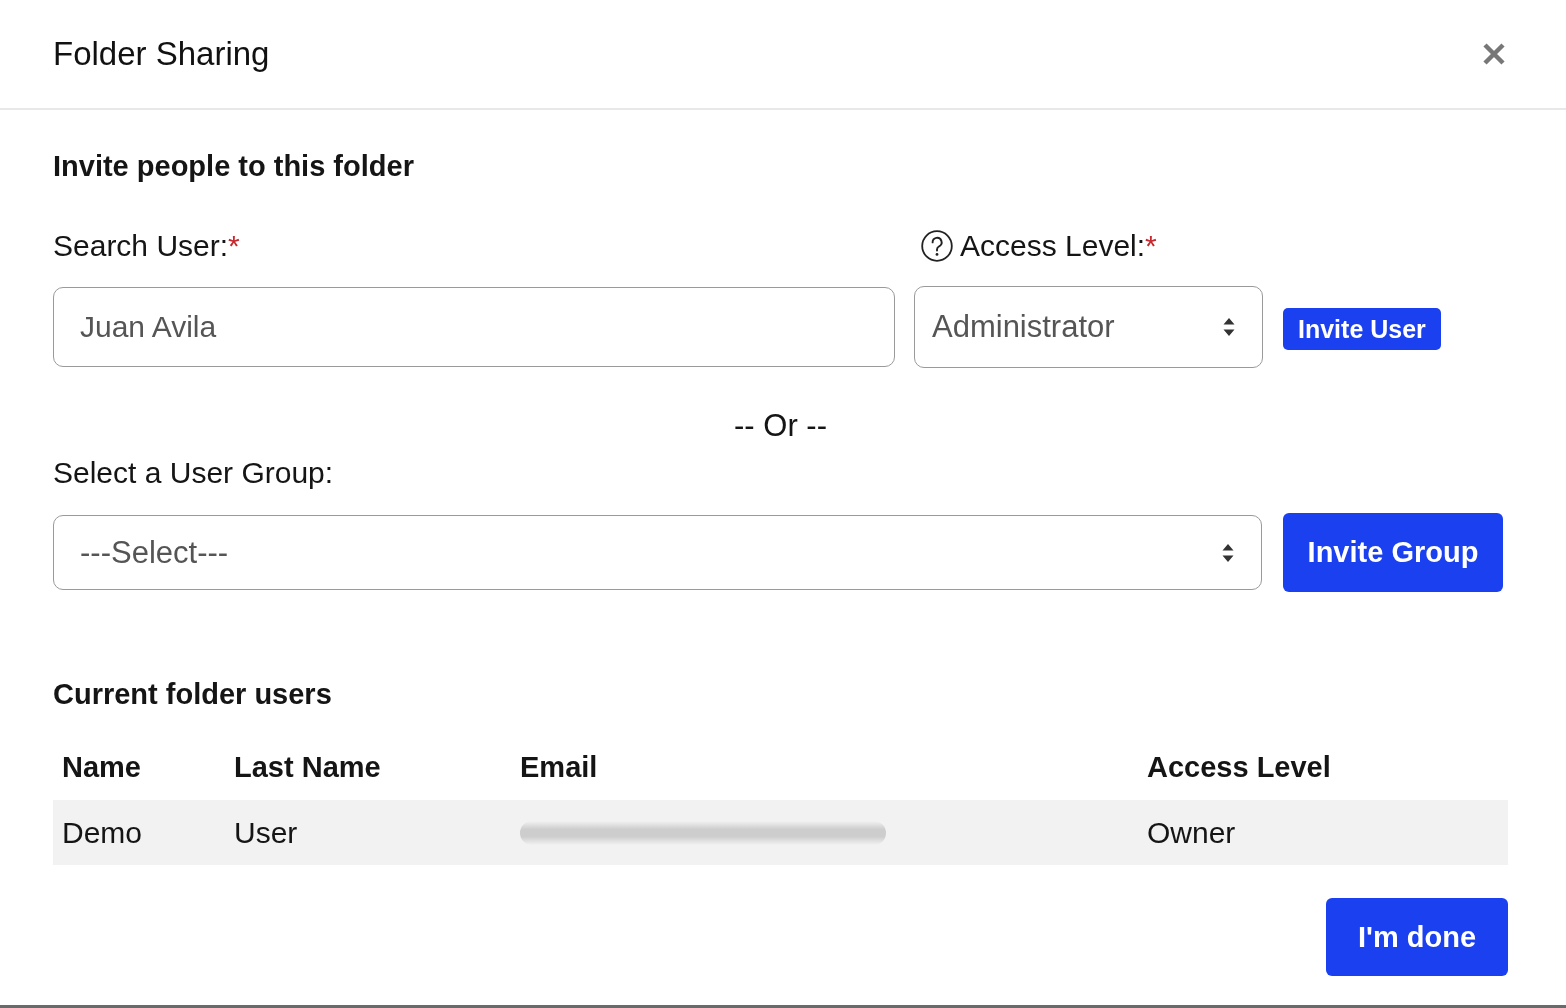 This screenshot has height=1008, width=1566. I want to click on invite-group-button: Invite Group, so click(1393, 552).